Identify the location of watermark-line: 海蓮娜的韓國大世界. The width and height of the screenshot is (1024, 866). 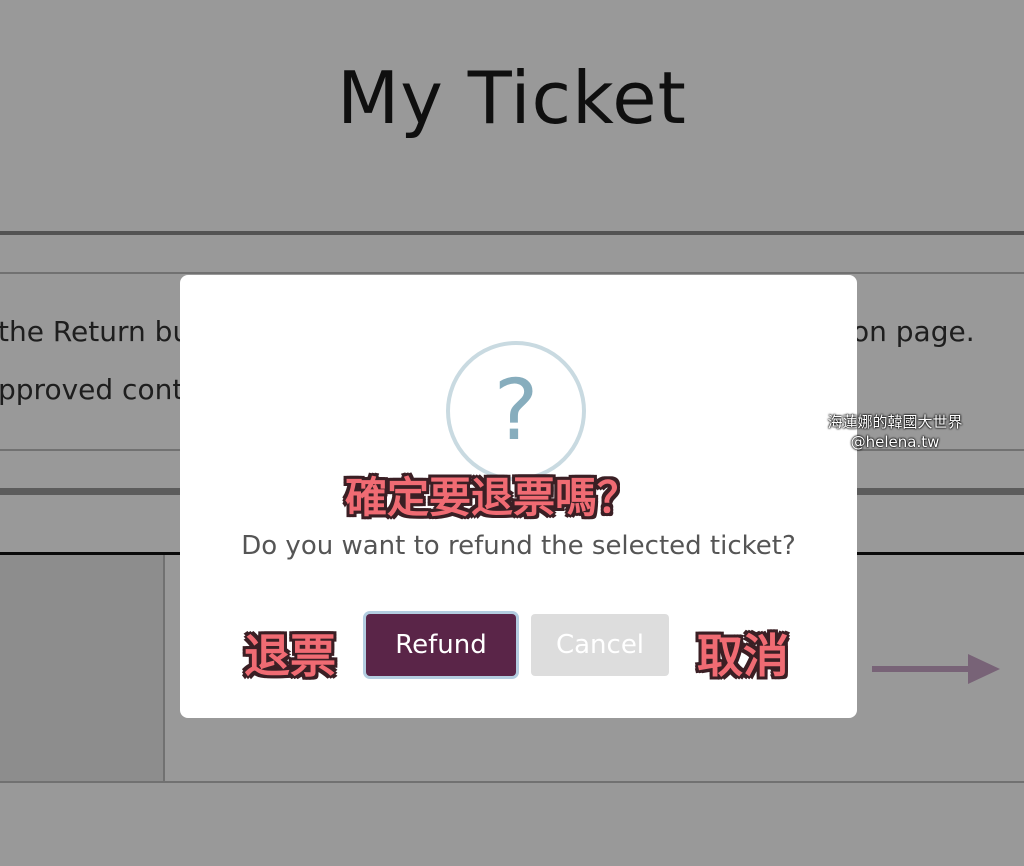
(895, 422).